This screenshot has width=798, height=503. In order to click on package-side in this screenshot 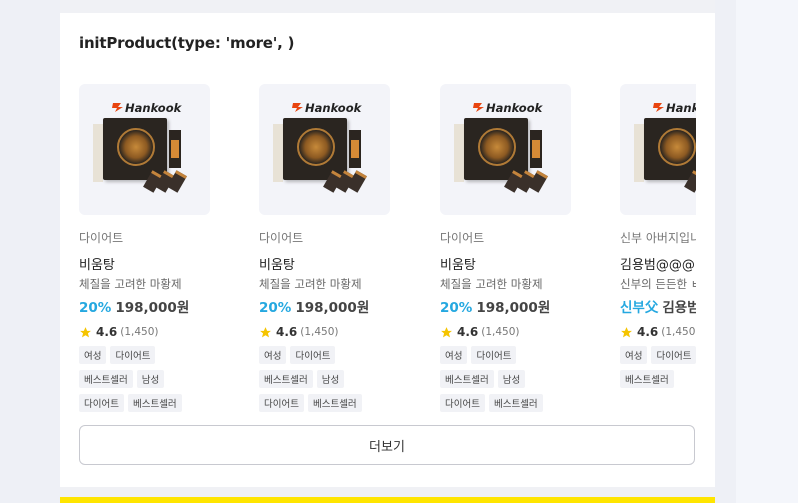, I will do `click(98, 153)`.